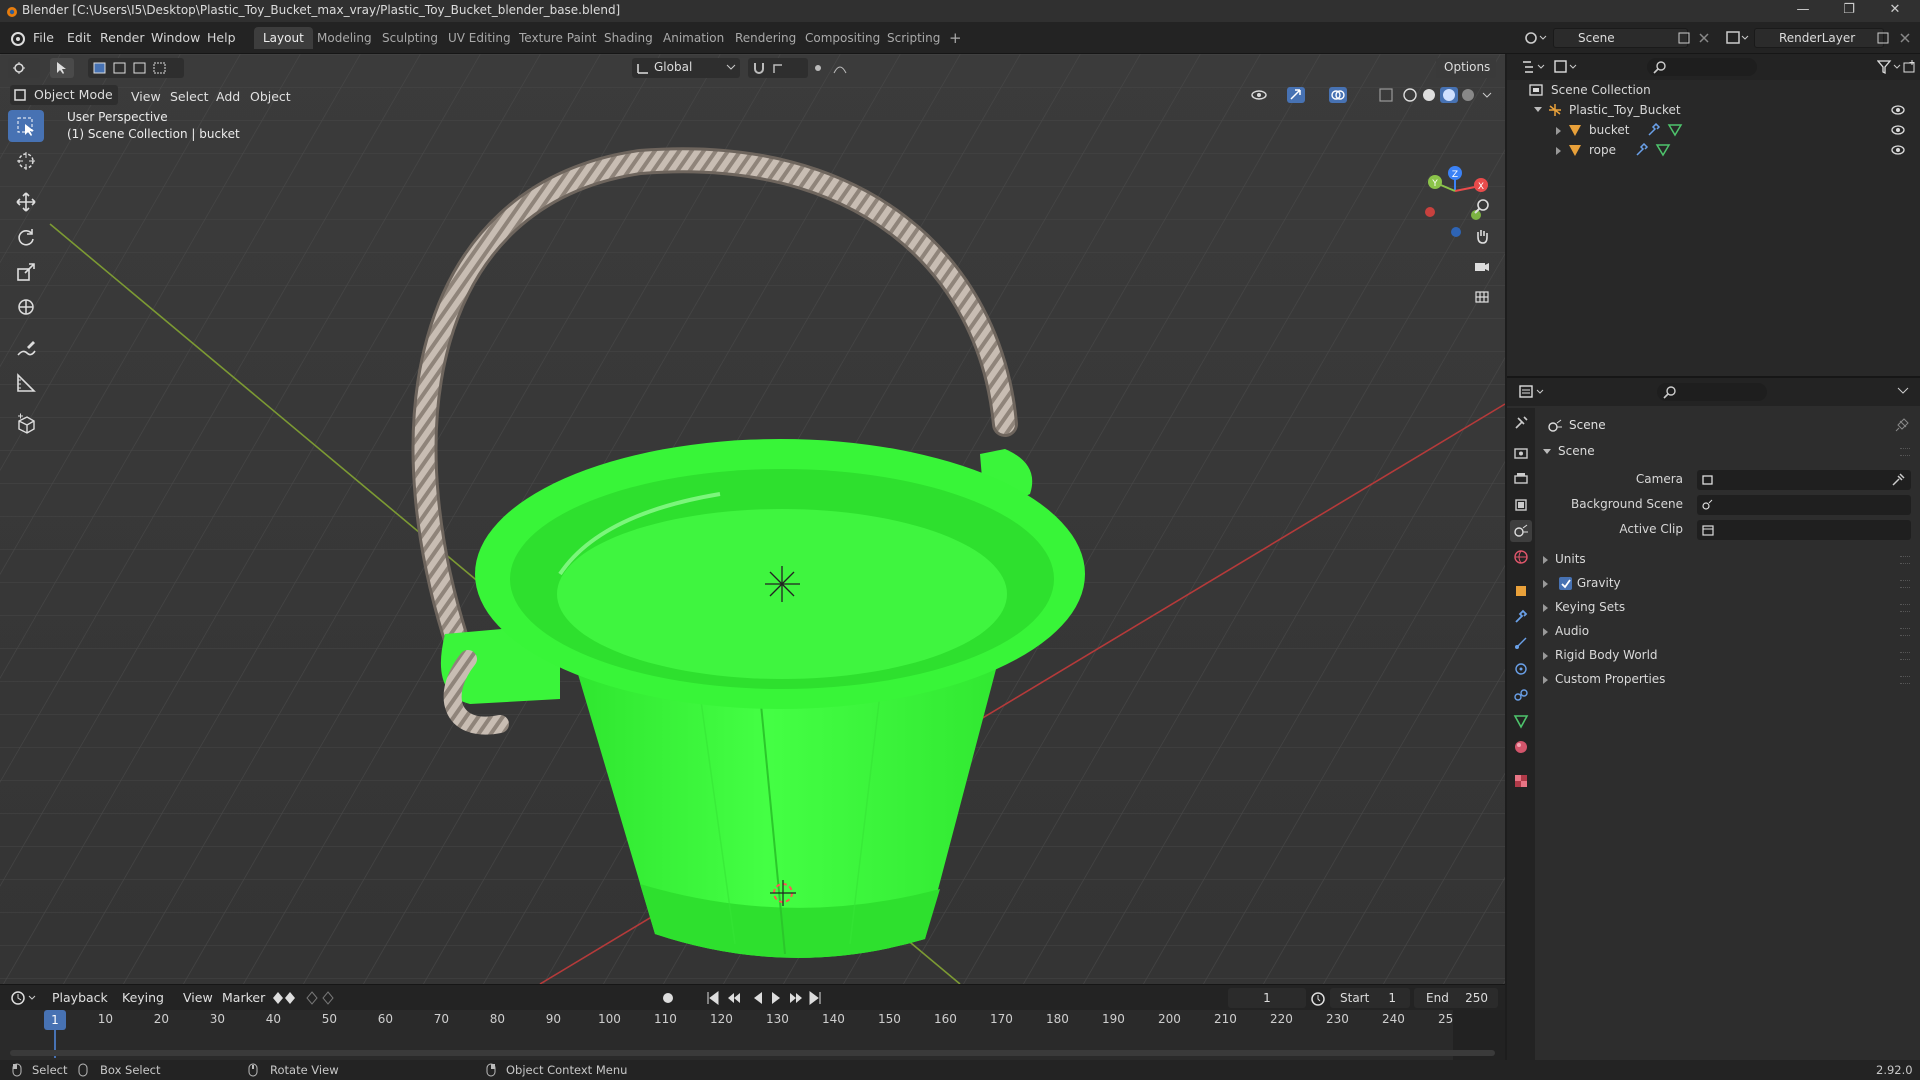 This screenshot has width=1920, height=1080. I want to click on tab-uv-editing: UV Editing, so click(479, 38).